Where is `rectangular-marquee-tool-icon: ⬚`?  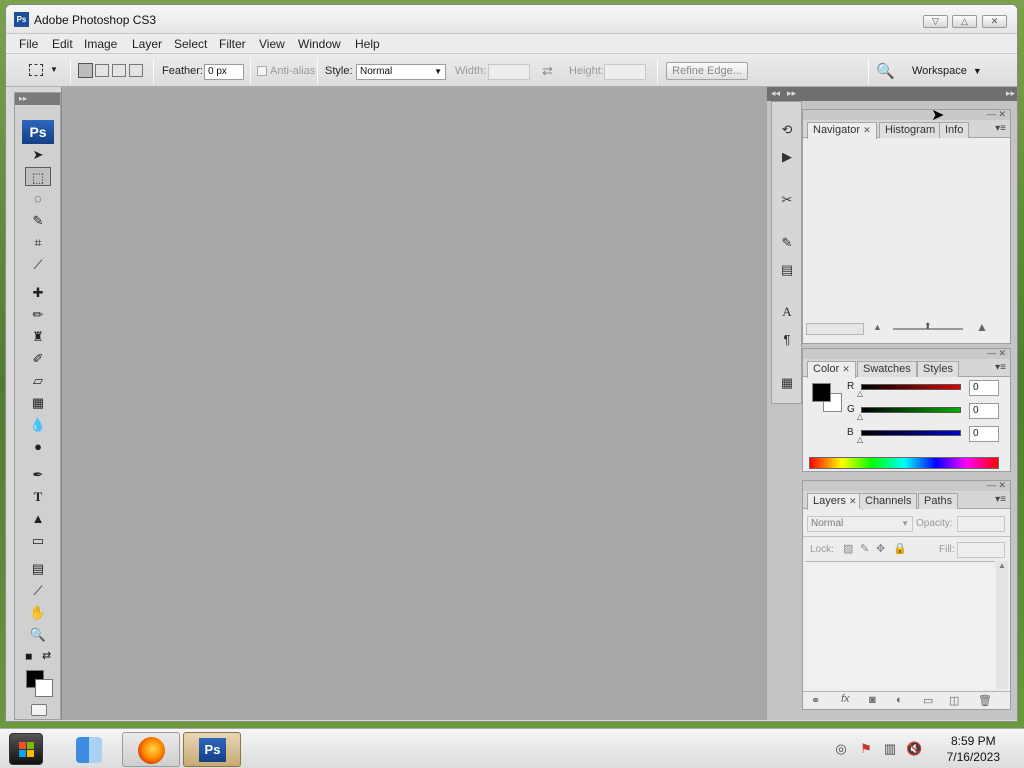
rectangular-marquee-tool-icon: ⬚ is located at coordinates (38, 176).